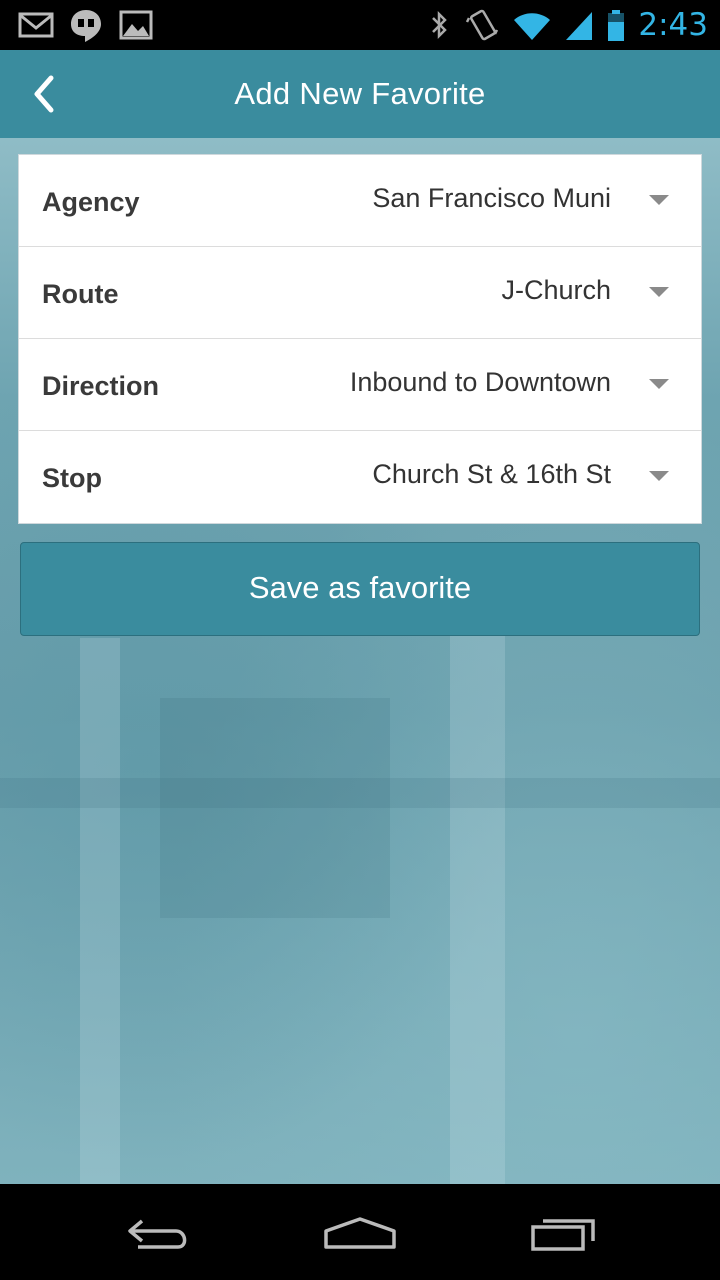 Image resolution: width=720 pixels, height=1280 pixels. What do you see at coordinates (36, 25) in the screenshot?
I see `gmail-icon` at bounding box center [36, 25].